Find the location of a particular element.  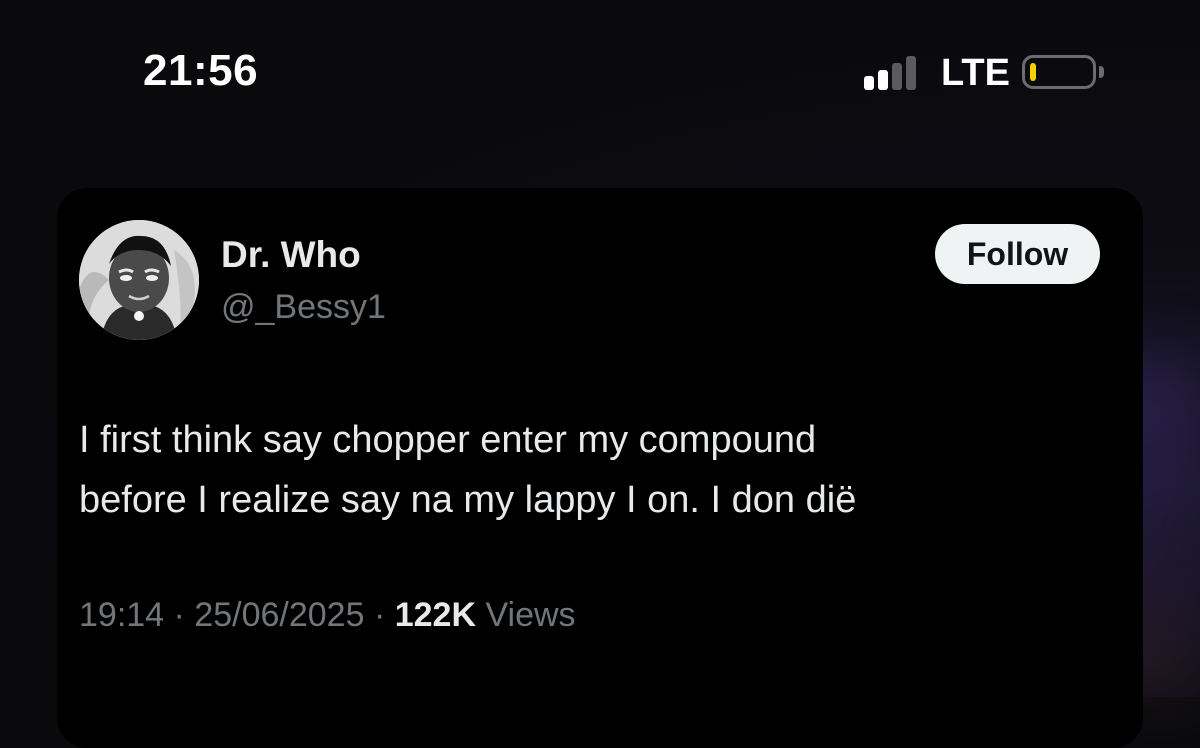

views-count: 122K is located at coordinates (435, 615).